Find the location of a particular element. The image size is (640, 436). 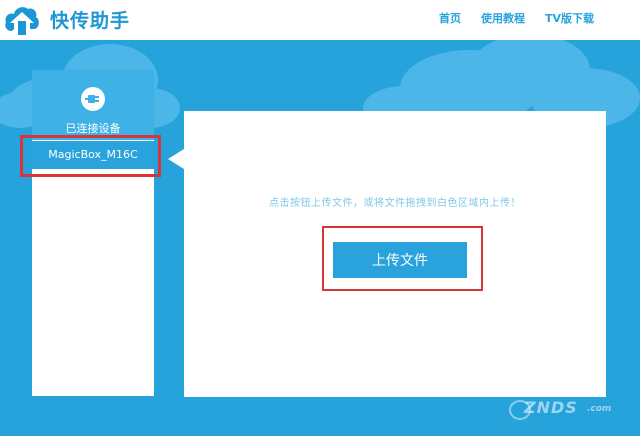

upload-file-button: 上传文件 is located at coordinates (400, 260).